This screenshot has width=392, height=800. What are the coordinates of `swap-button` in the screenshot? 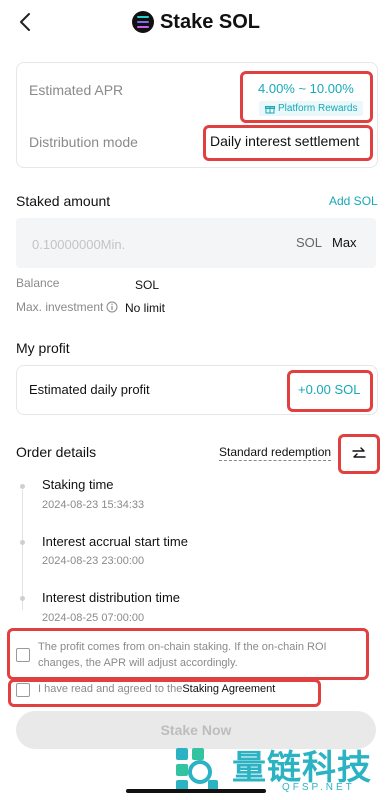 It's located at (359, 454).